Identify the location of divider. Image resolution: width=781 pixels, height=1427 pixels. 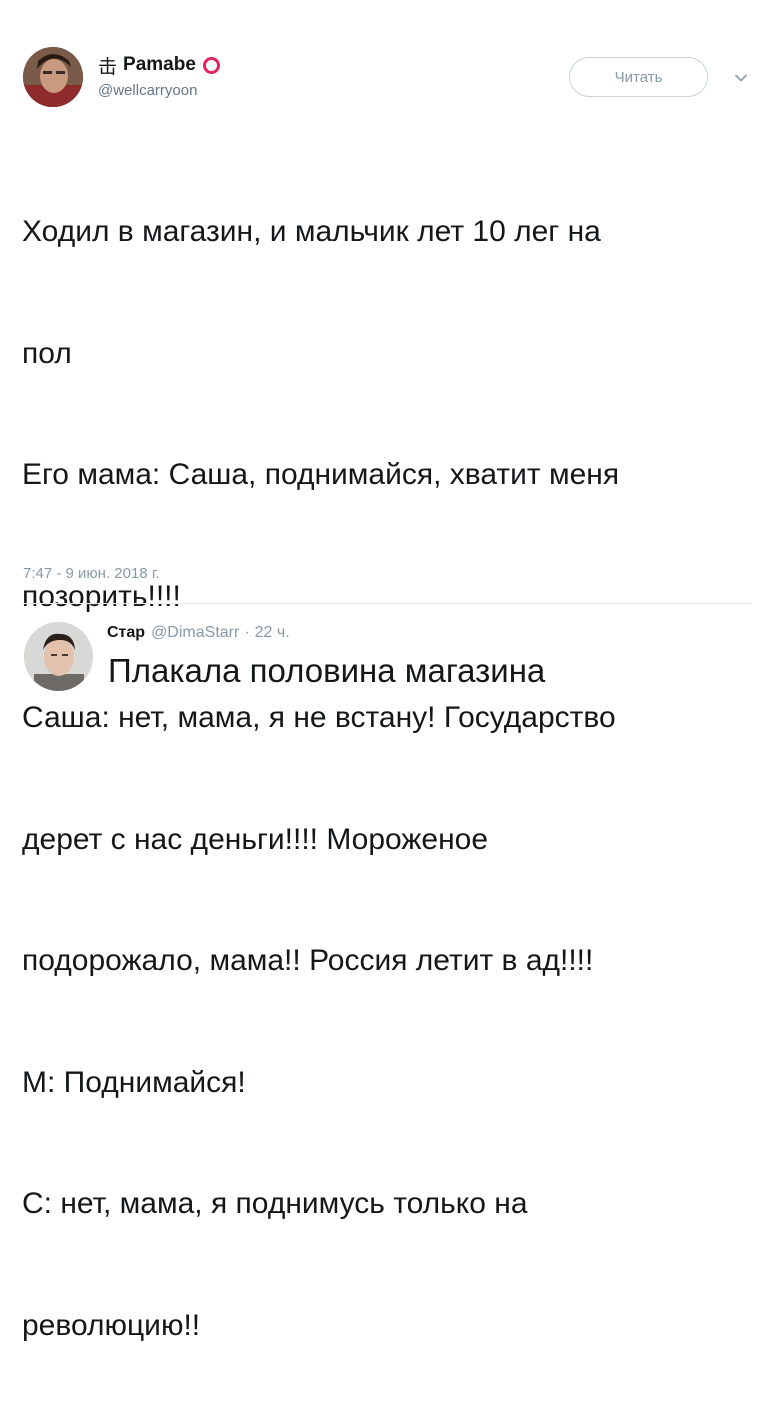
(387, 603).